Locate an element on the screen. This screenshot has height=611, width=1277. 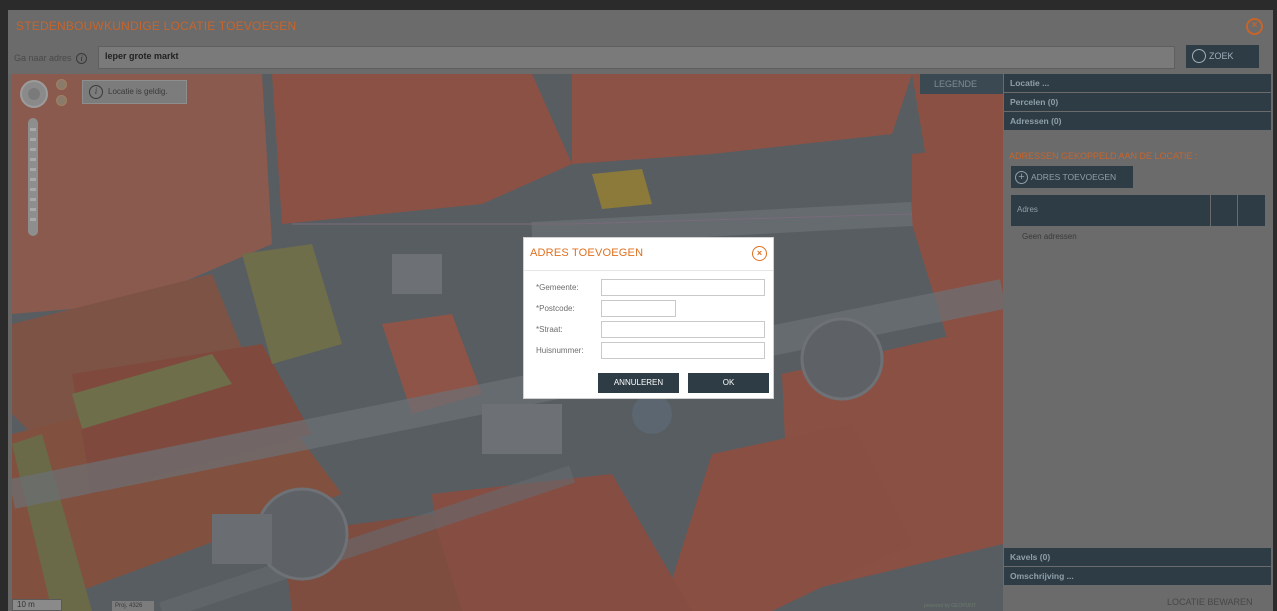
search-button: ZOEK is located at coordinates (1222, 56).